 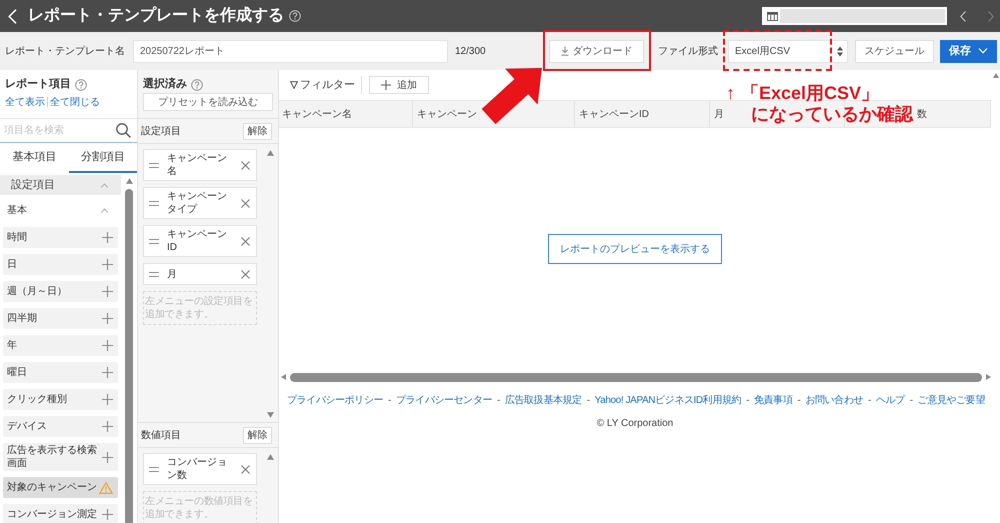 I want to click on pointer-arrow, so click(x=512, y=96).